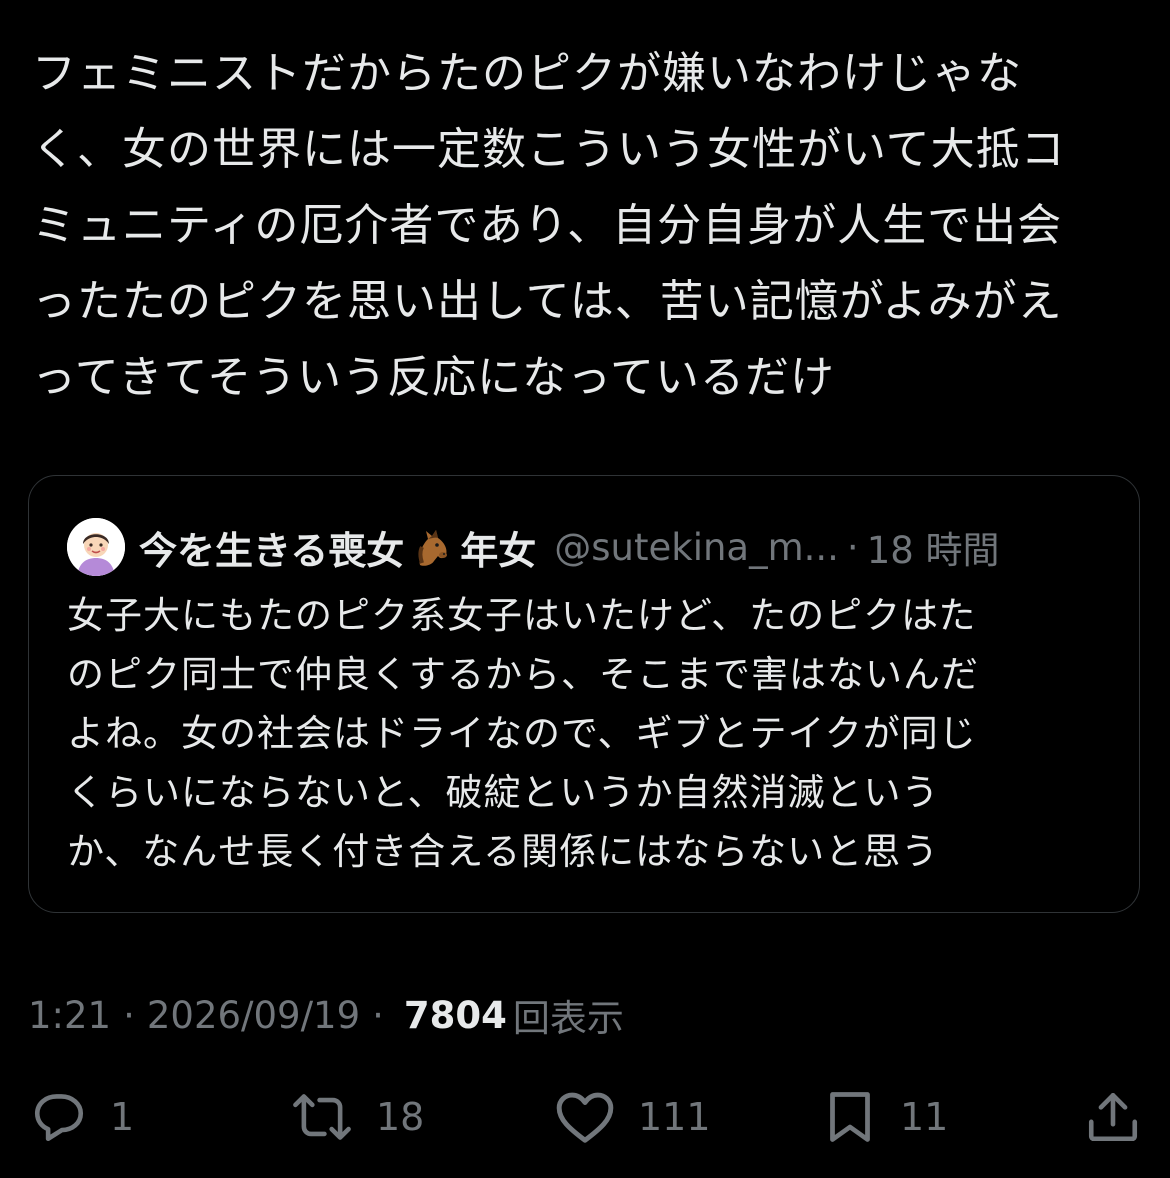  What do you see at coordinates (432, 547) in the screenshot?
I see `horse-face-icon` at bounding box center [432, 547].